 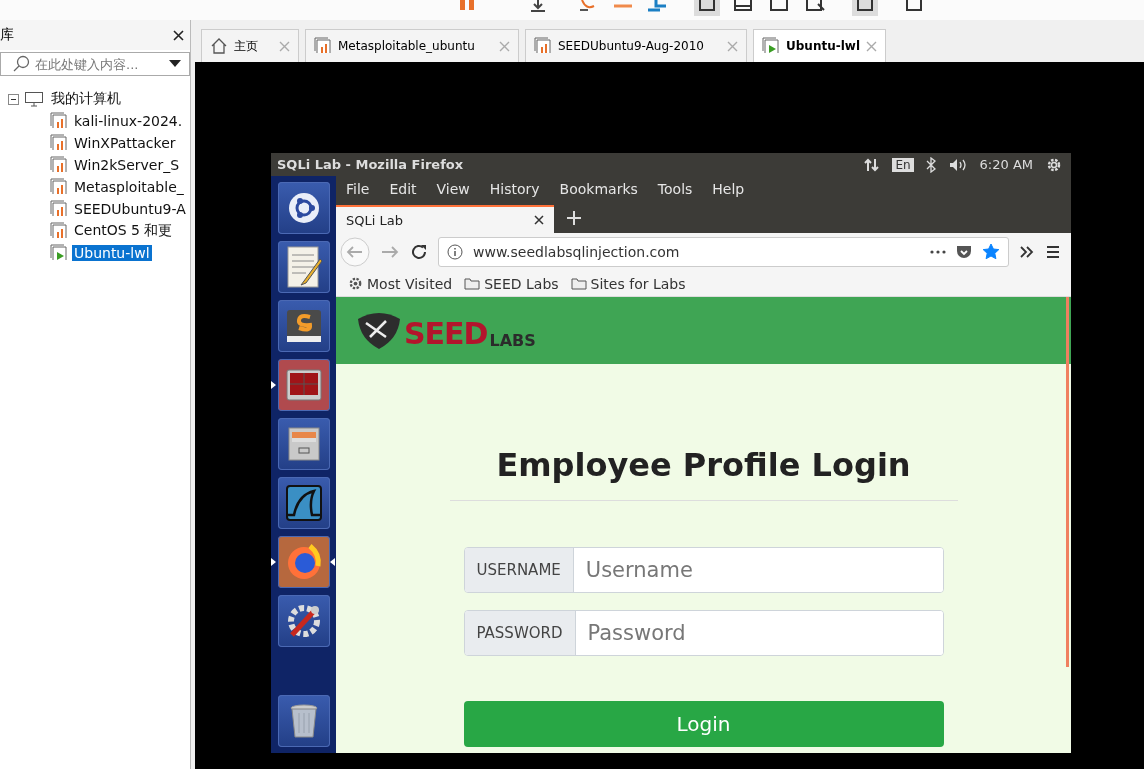 What do you see at coordinates (303, 444) in the screenshot?
I see `files-launcher-icon` at bounding box center [303, 444].